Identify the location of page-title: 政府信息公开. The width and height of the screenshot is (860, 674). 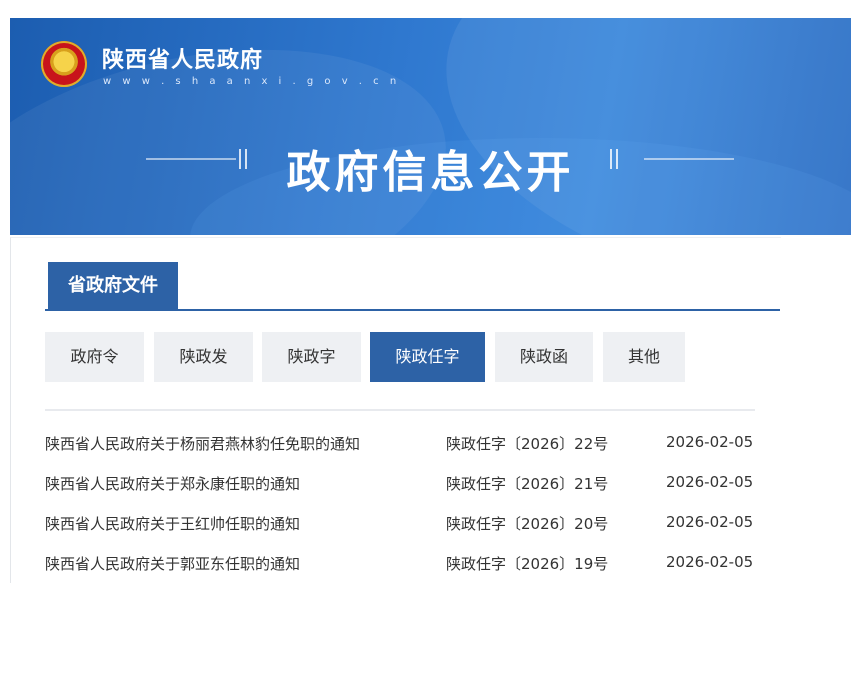
(430, 172).